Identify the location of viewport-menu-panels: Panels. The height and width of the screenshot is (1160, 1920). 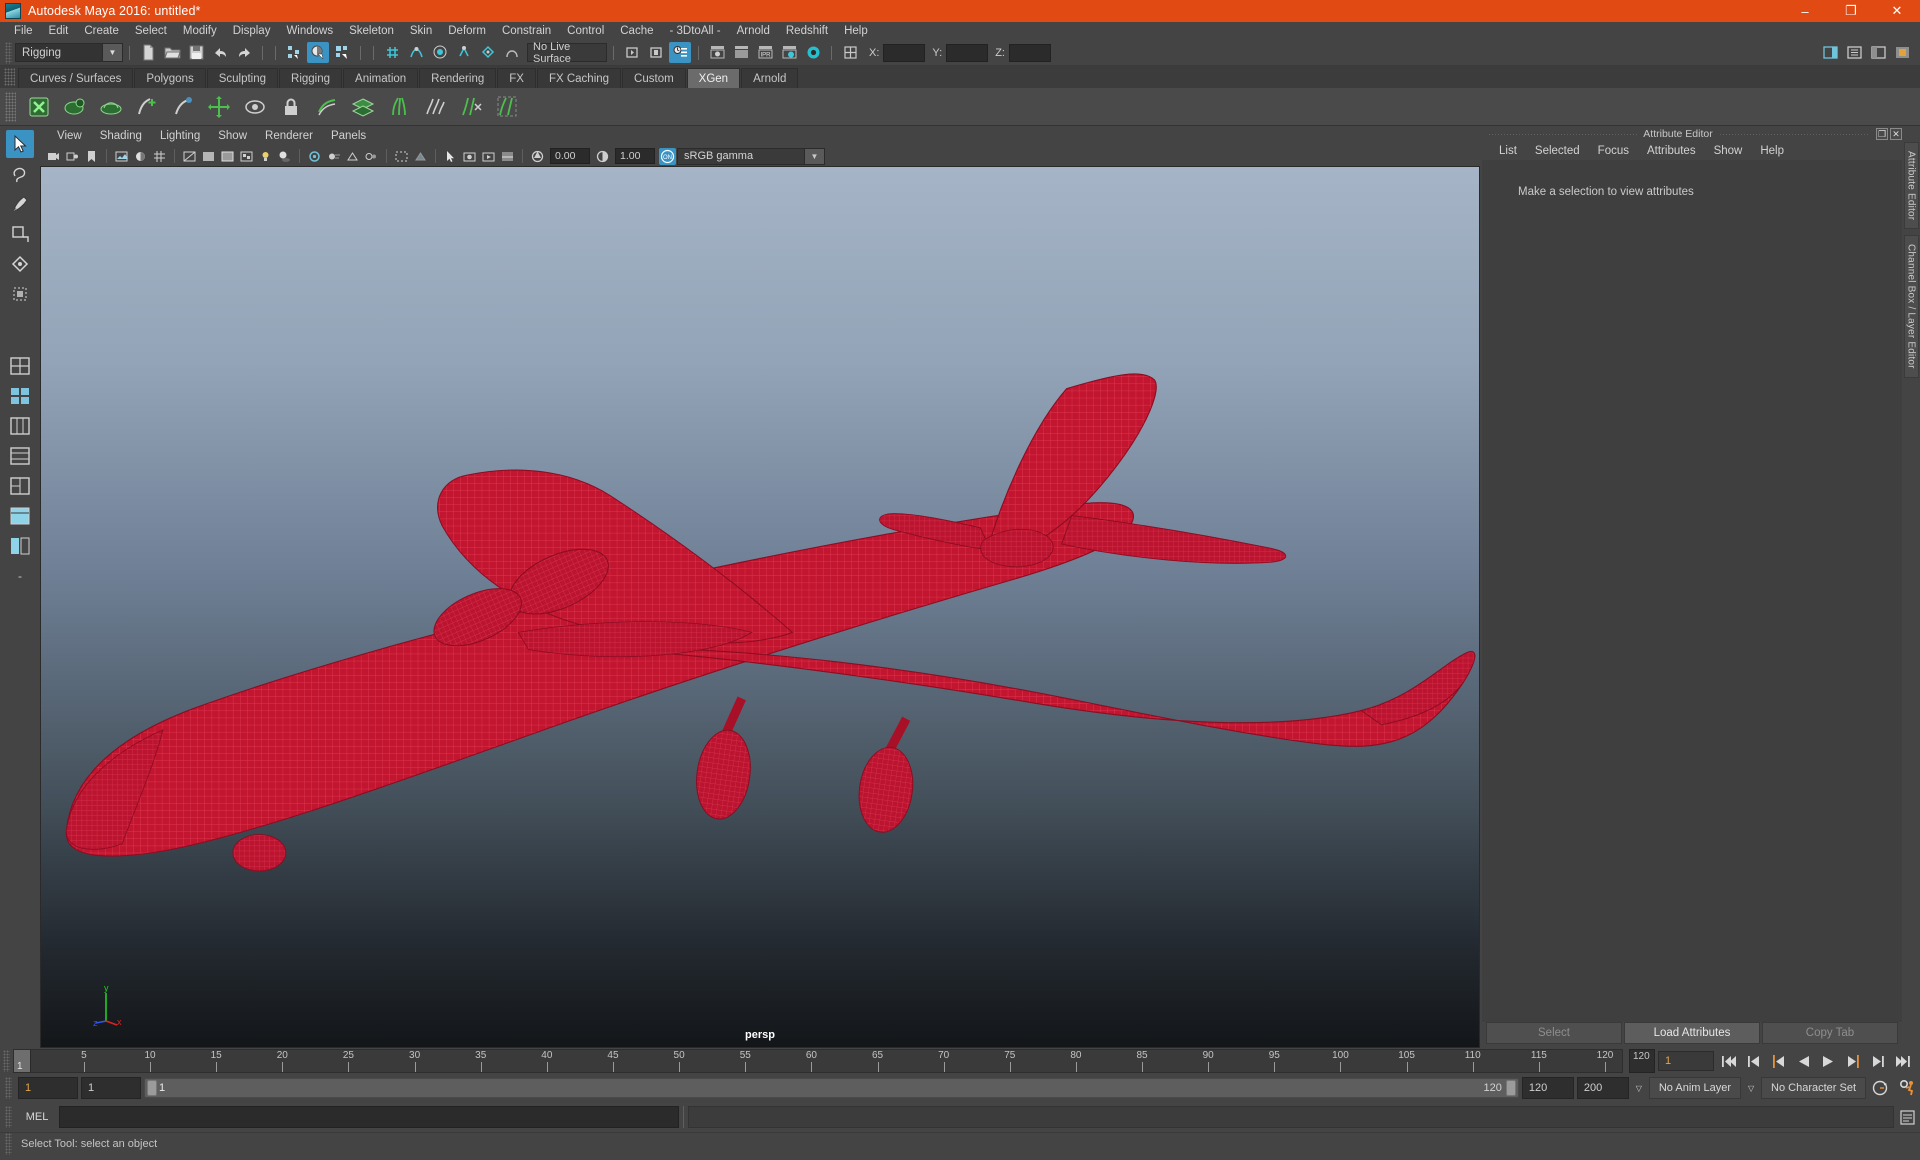
(348, 136).